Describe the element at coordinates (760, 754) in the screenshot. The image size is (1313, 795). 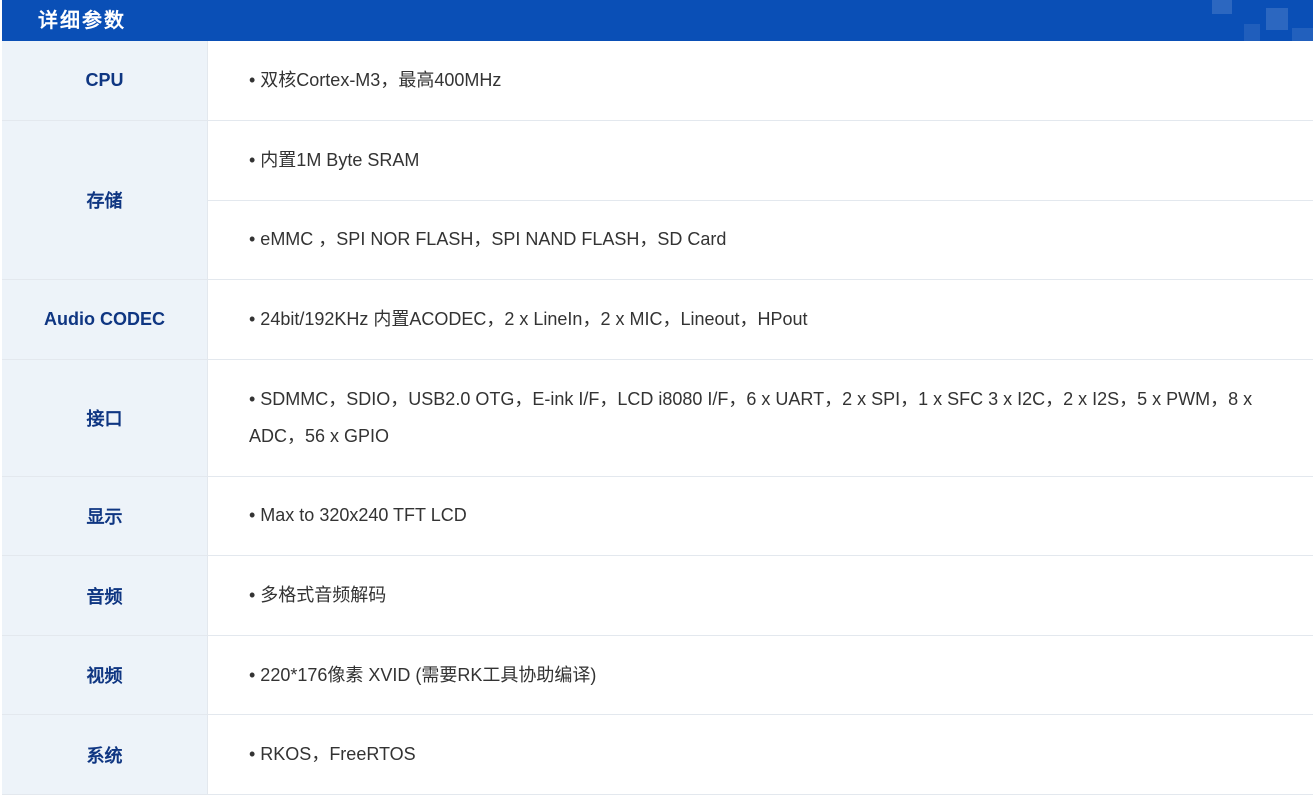
I see `spec-value: • RKOS，FreeRTOS` at that location.